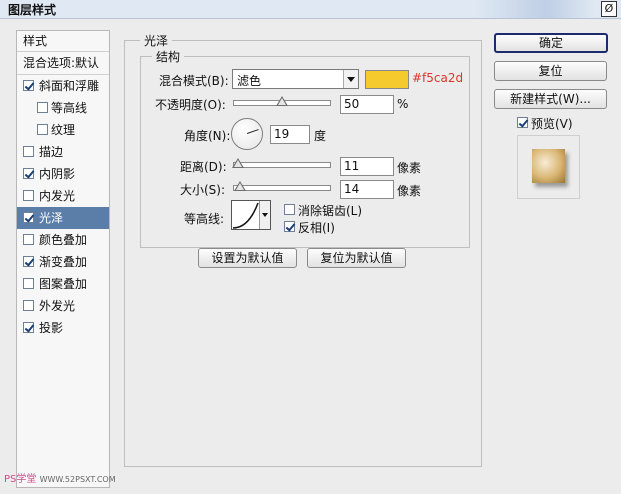  I want to click on style-item: 斜面和浮雕, so click(63, 86).